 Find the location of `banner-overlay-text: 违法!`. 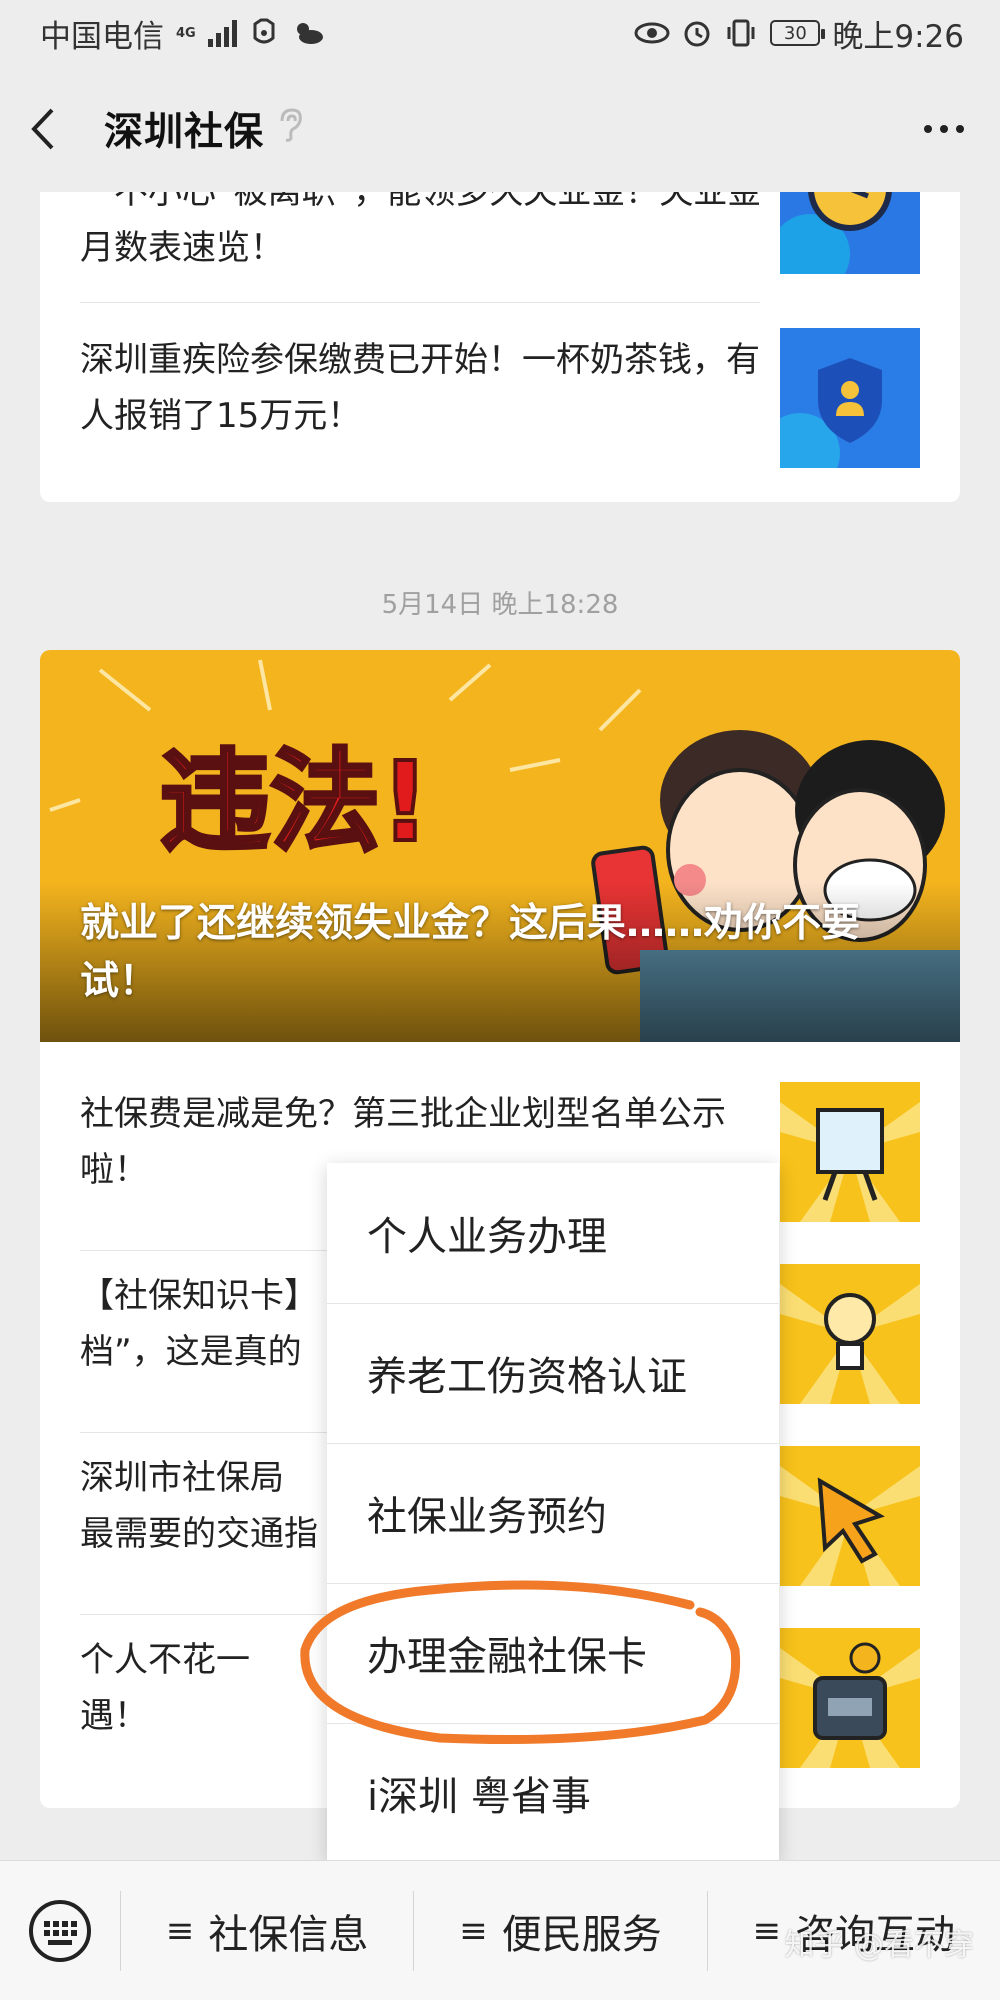

banner-overlay-text: 违法! is located at coordinates (295, 802).